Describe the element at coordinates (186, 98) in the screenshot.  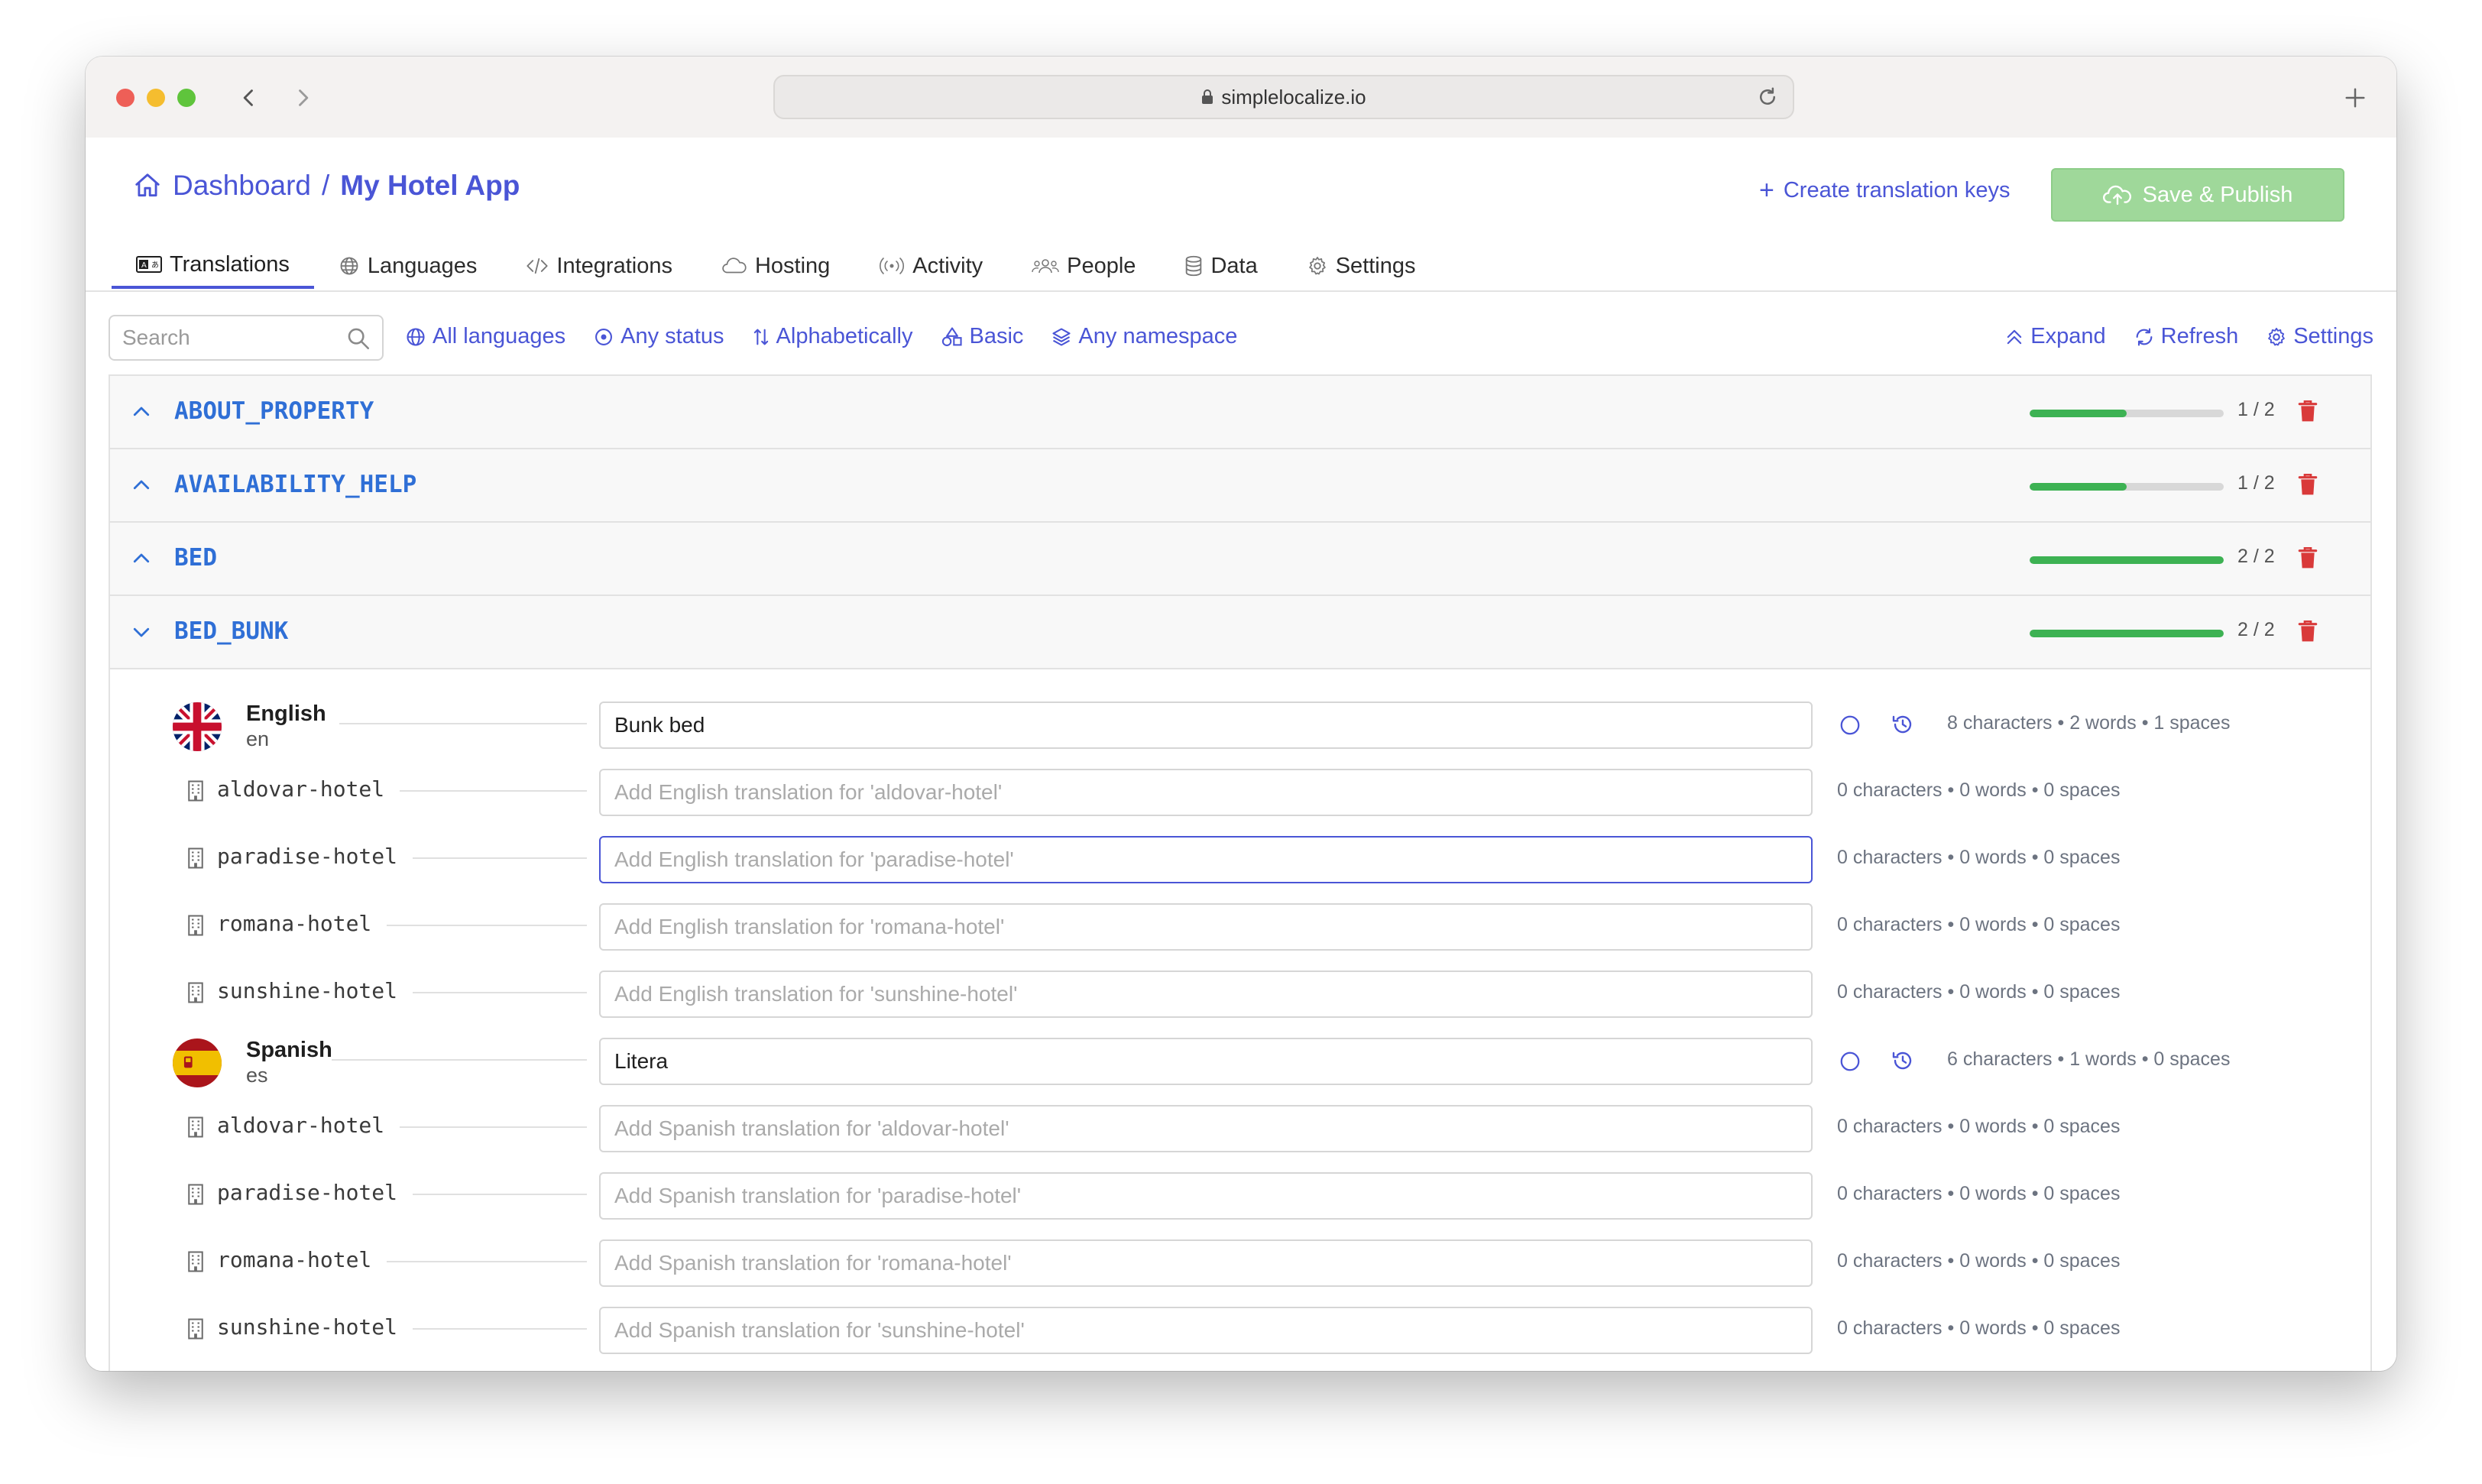
I see `maximize-window-button` at that location.